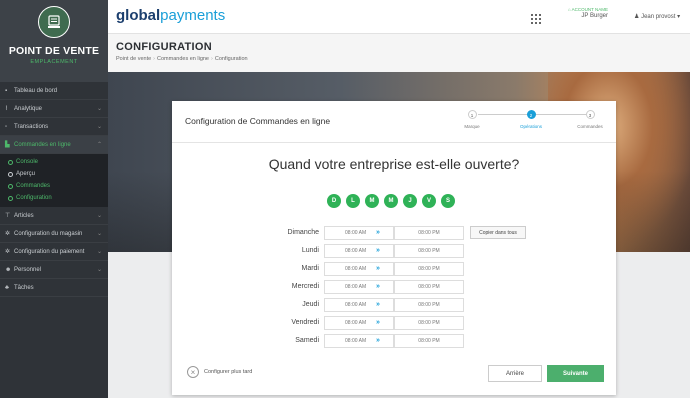 This screenshot has height=398, width=690. Describe the element at coordinates (590, 119) in the screenshot. I see `step-orders: 3 Commandes` at that location.